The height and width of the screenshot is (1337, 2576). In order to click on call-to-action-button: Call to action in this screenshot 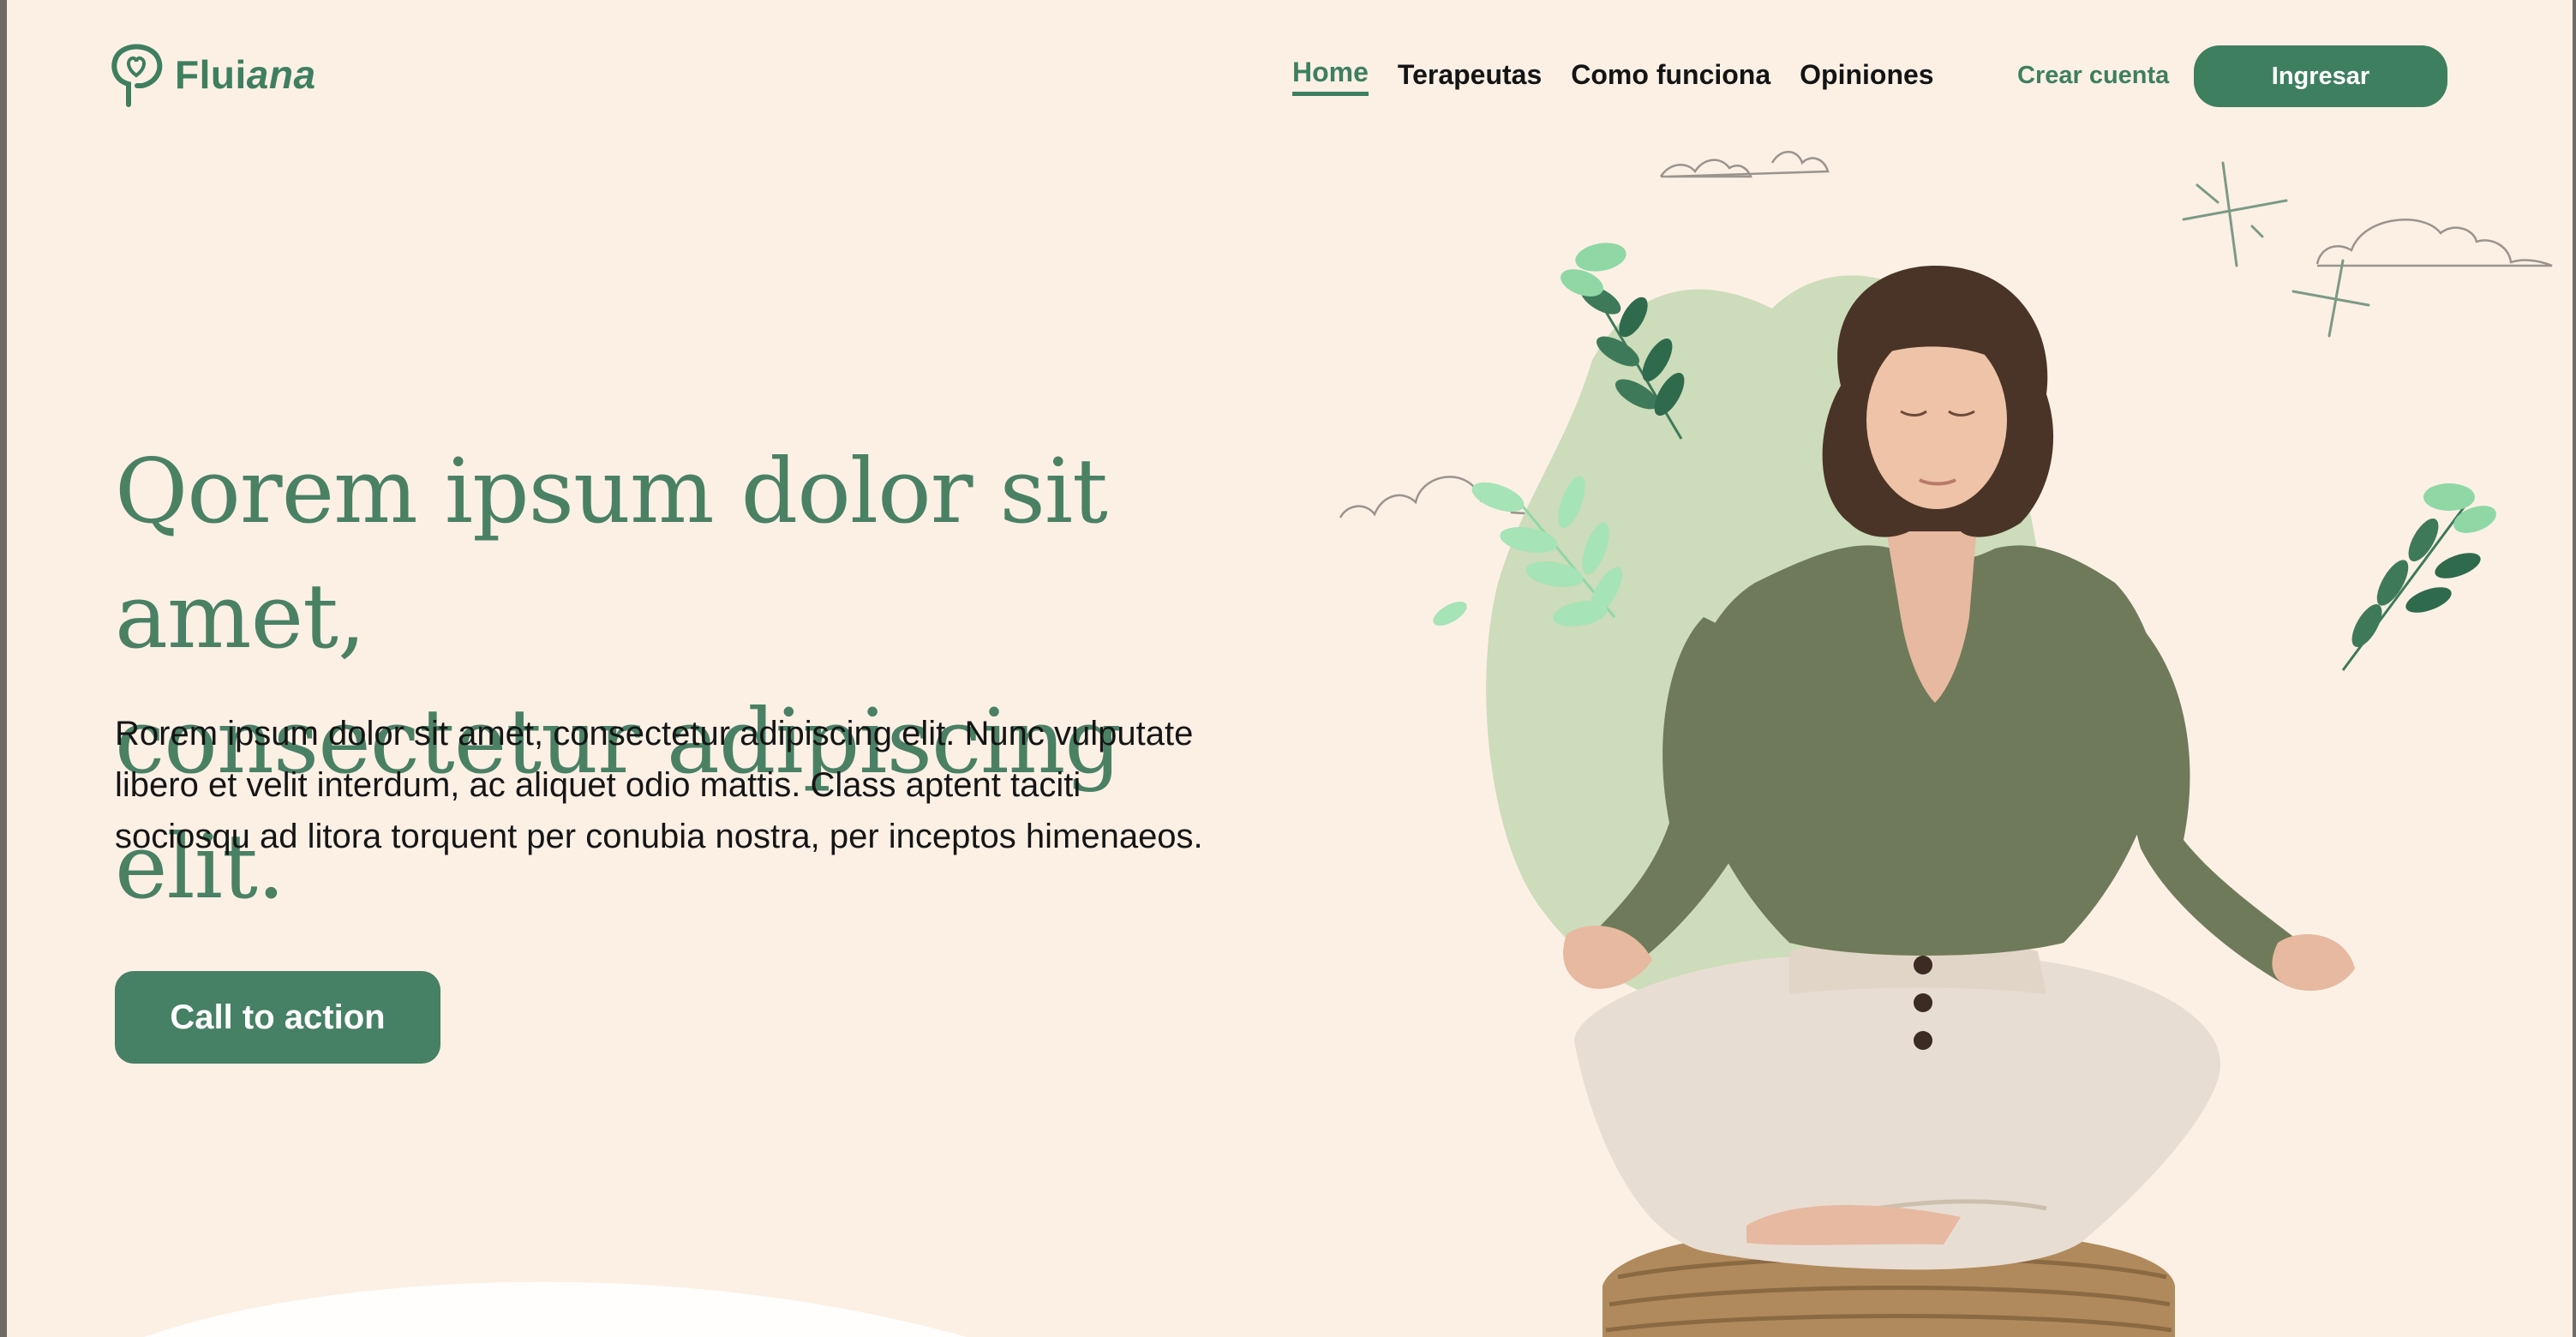, I will do `click(277, 1018)`.